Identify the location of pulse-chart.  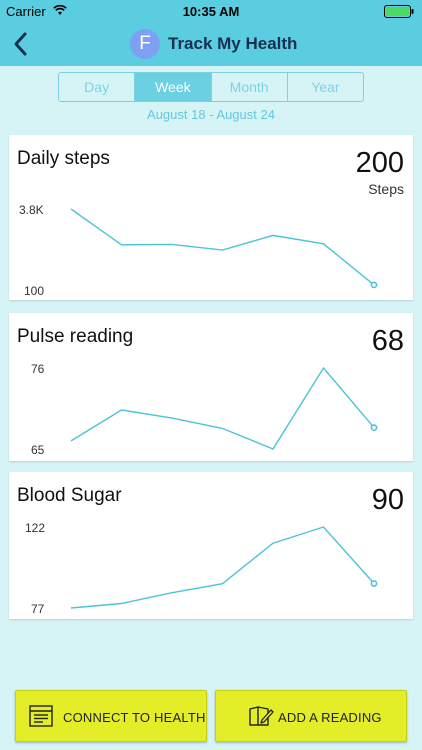
(224, 408).